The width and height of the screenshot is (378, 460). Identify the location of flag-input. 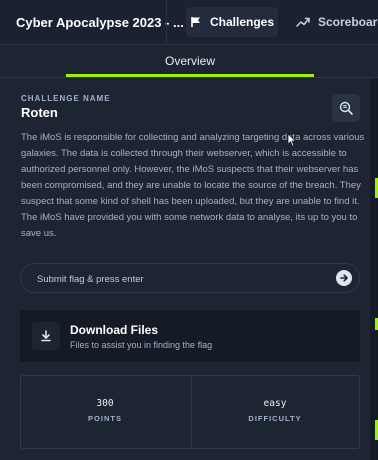
(182, 279).